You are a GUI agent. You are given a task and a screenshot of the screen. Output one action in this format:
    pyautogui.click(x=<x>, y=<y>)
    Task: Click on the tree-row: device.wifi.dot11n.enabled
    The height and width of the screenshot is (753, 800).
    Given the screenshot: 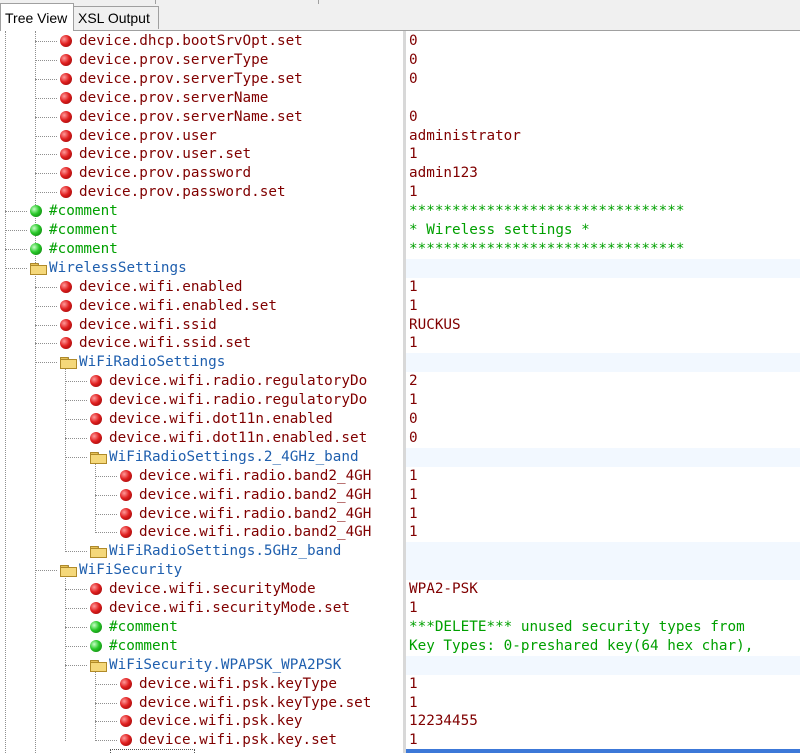 What is the action you would take?
    pyautogui.click(x=201, y=419)
    